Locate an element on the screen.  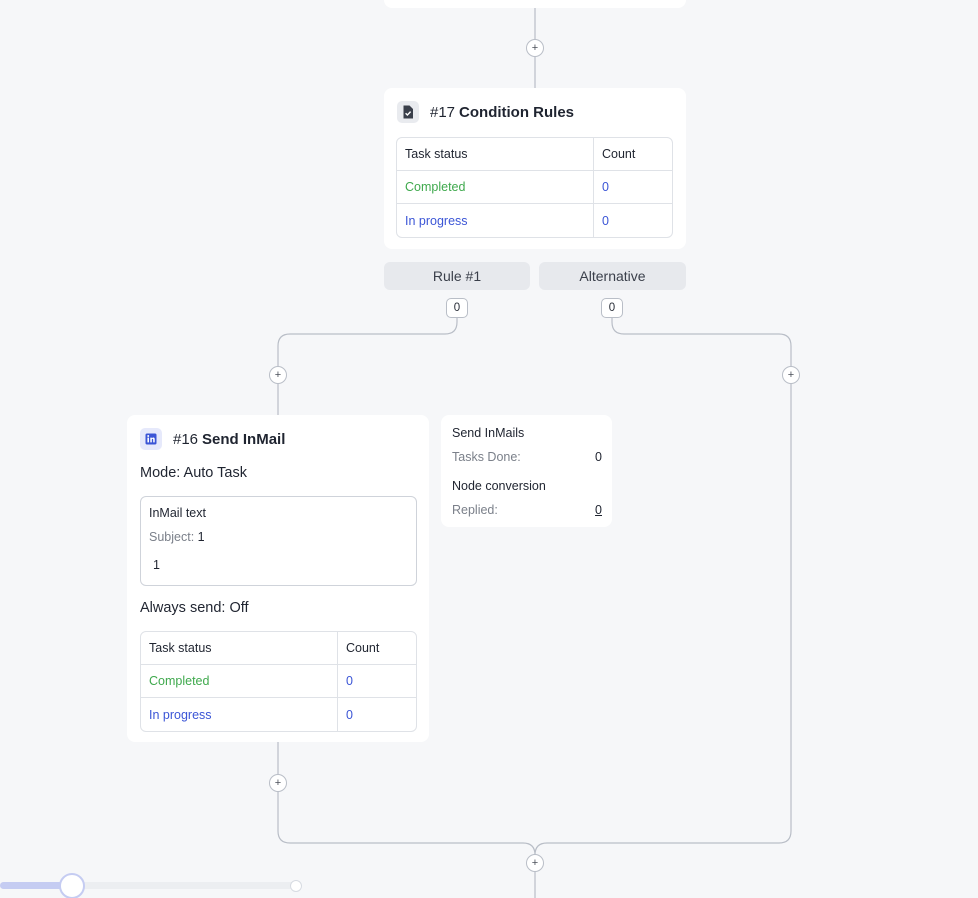
rule-1-counter: 0 is located at coordinates (457, 308).